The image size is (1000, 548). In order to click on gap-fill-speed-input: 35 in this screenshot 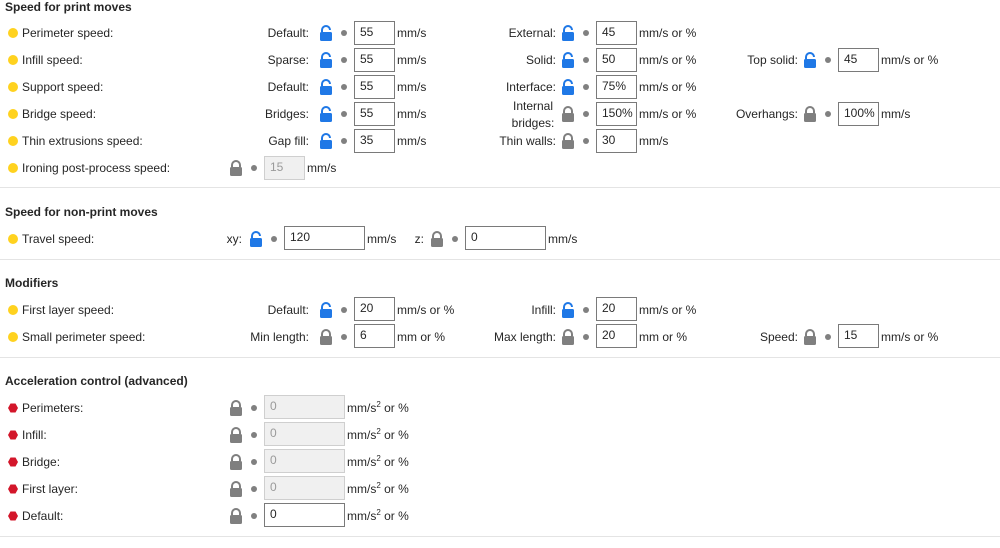, I will do `click(374, 141)`.